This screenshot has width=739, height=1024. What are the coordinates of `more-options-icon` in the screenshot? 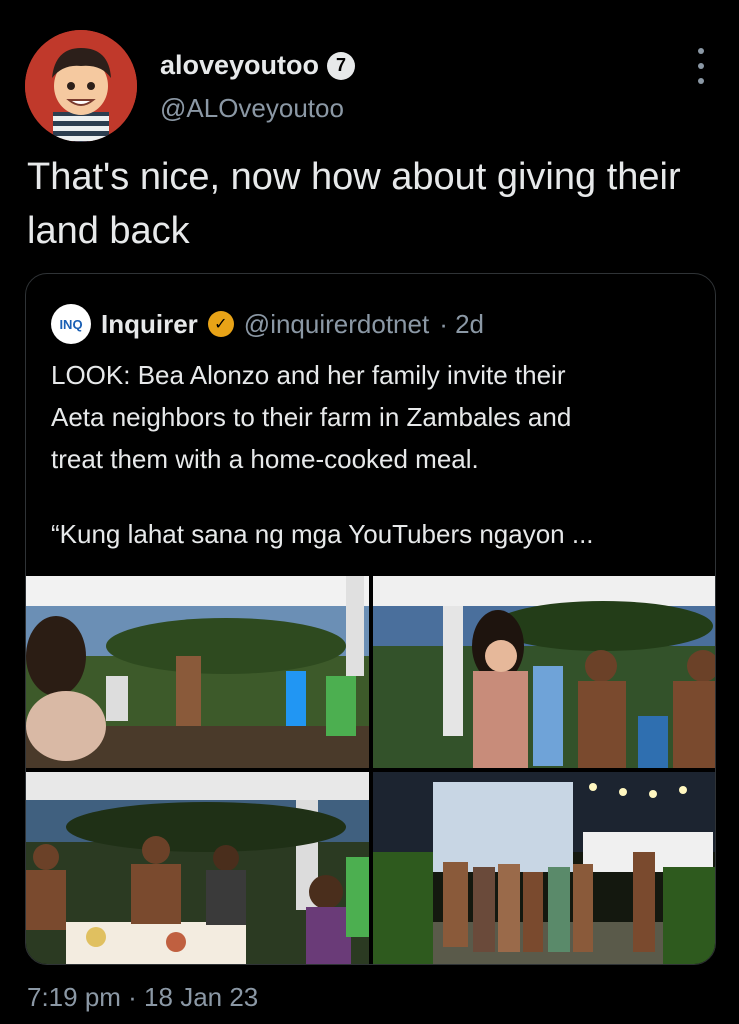 It's located at (701, 66).